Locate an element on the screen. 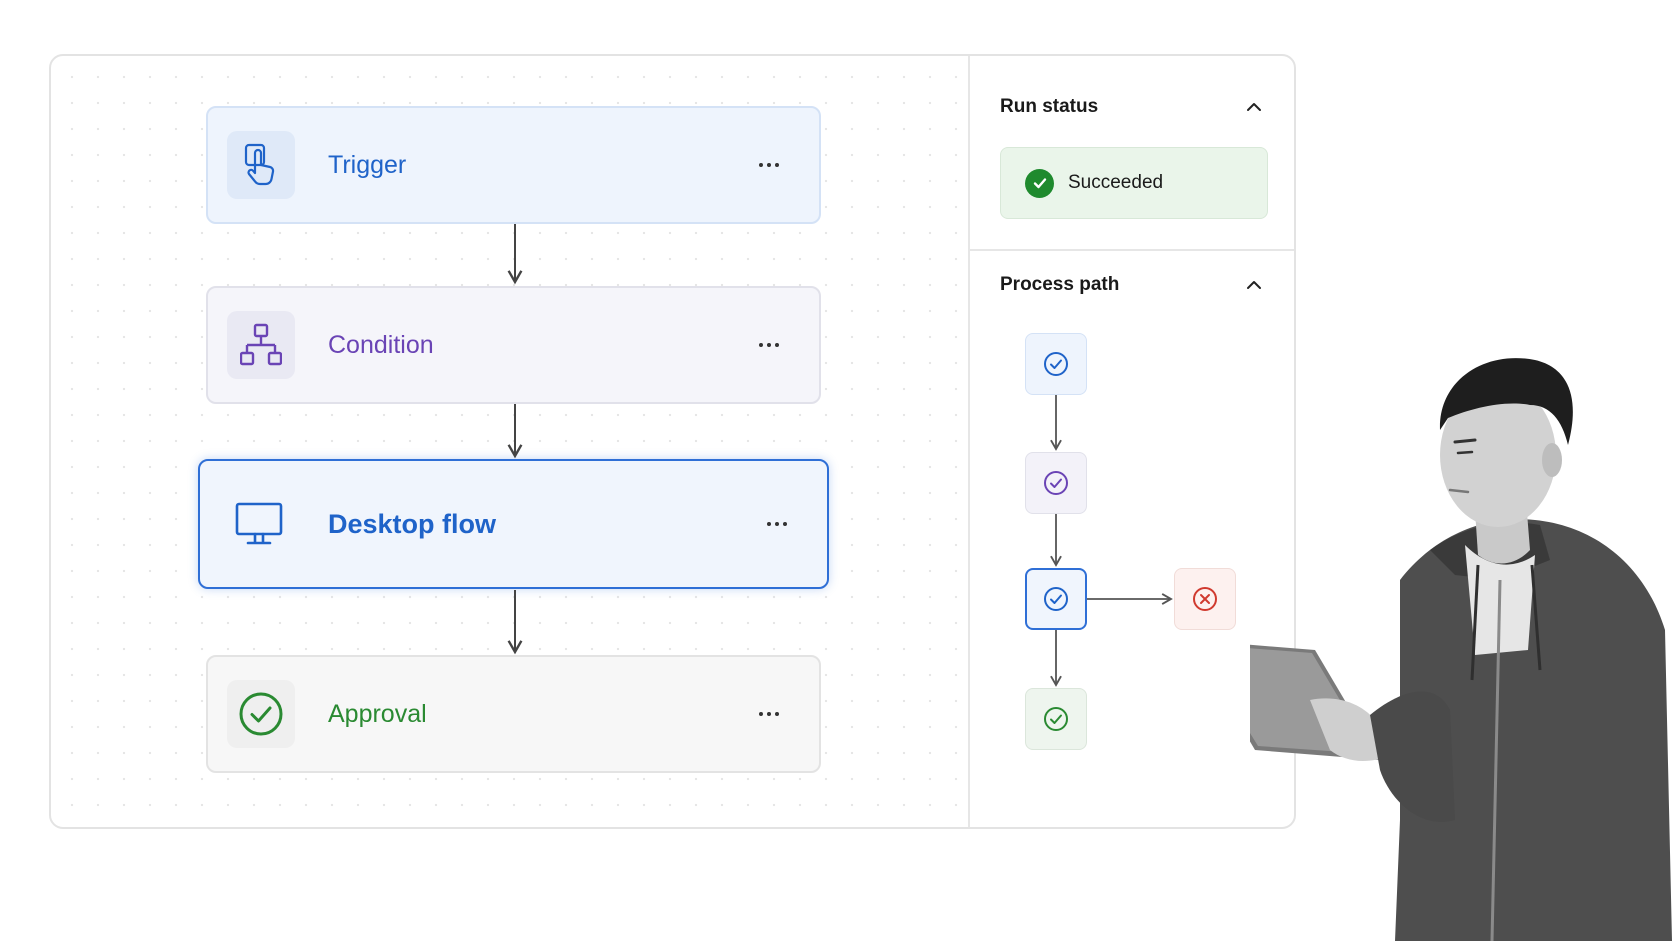  flow-connectors is located at coordinates (515, 439).